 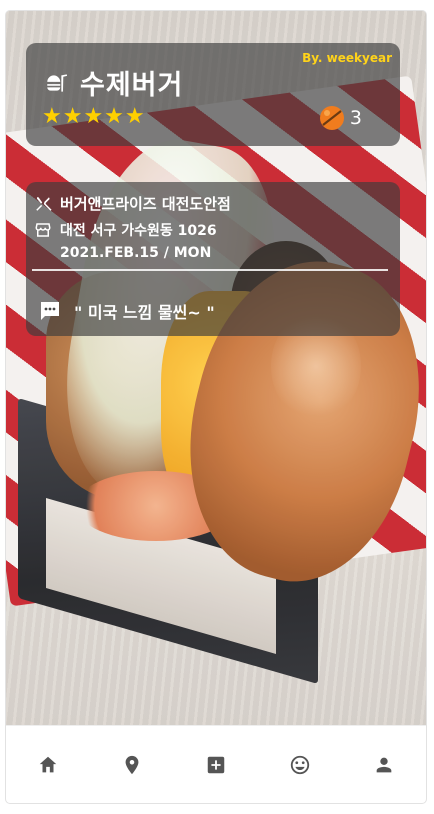 I want to click on count-group: 3, so click(x=340, y=118).